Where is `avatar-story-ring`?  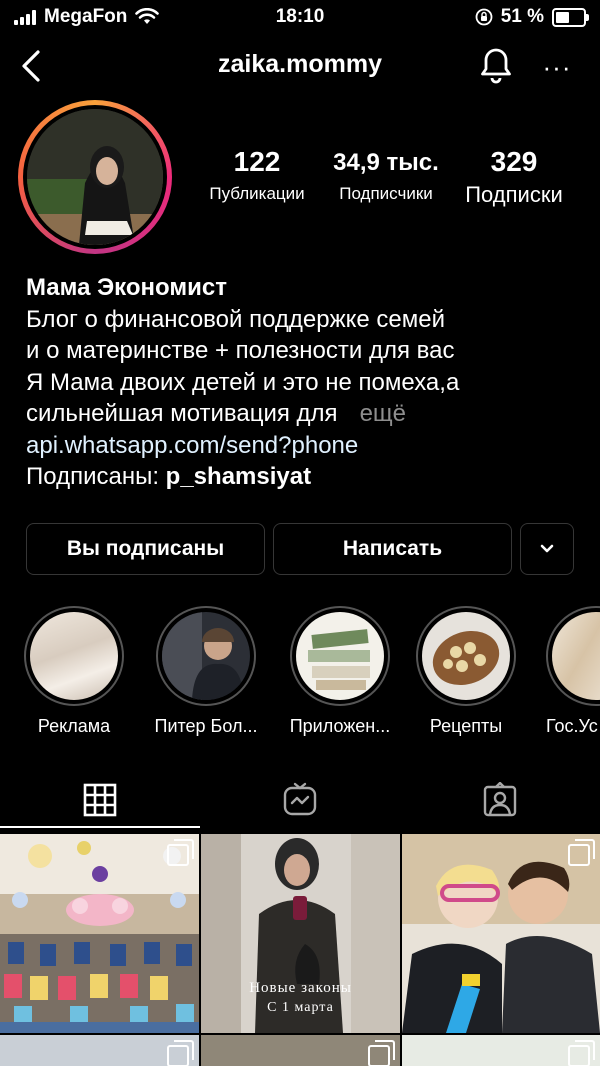 avatar-story-ring is located at coordinates (95, 177).